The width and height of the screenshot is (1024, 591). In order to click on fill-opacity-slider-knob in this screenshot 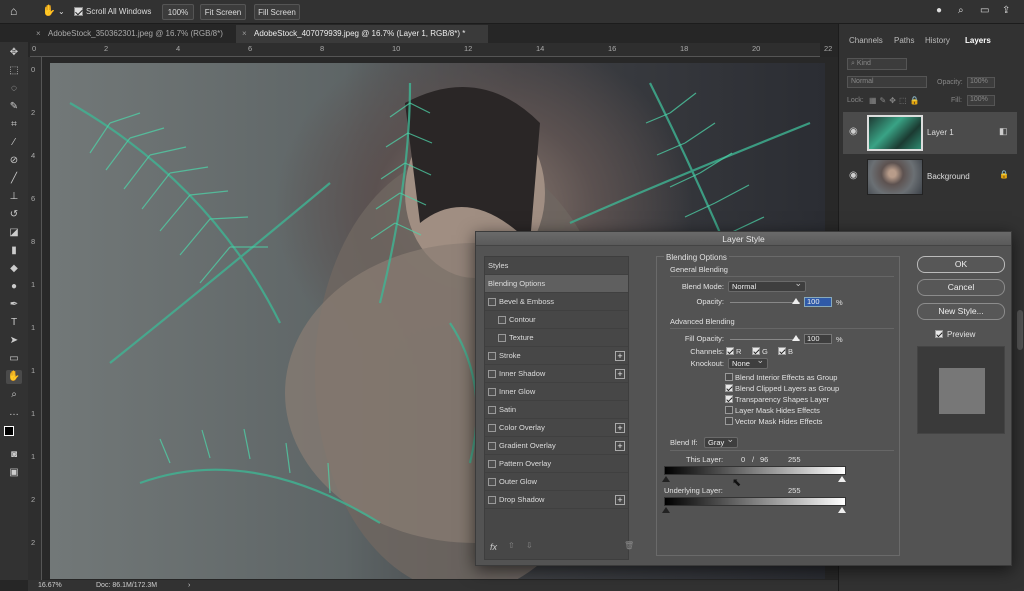, I will do `click(796, 338)`.